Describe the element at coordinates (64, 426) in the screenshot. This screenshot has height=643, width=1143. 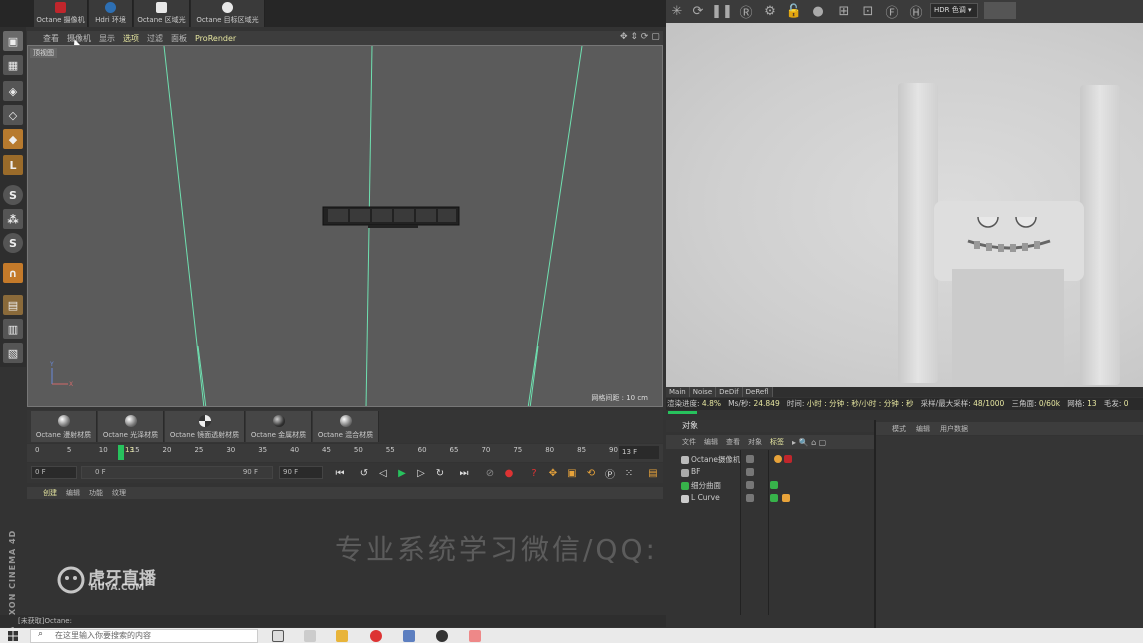
I see `material-diffuse: Octane 漫射材质` at that location.